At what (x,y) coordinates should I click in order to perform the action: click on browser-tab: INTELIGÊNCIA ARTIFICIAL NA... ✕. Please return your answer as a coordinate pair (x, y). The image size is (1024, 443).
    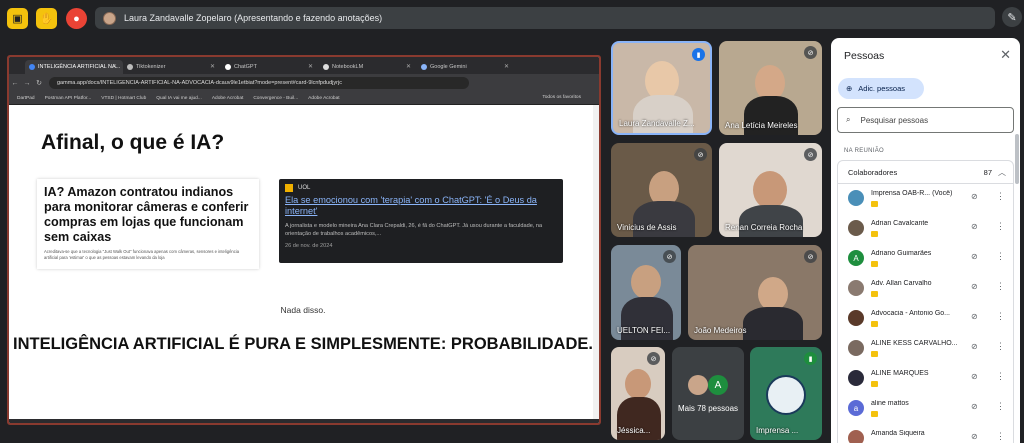
    Looking at the image, I should click on (74, 67).